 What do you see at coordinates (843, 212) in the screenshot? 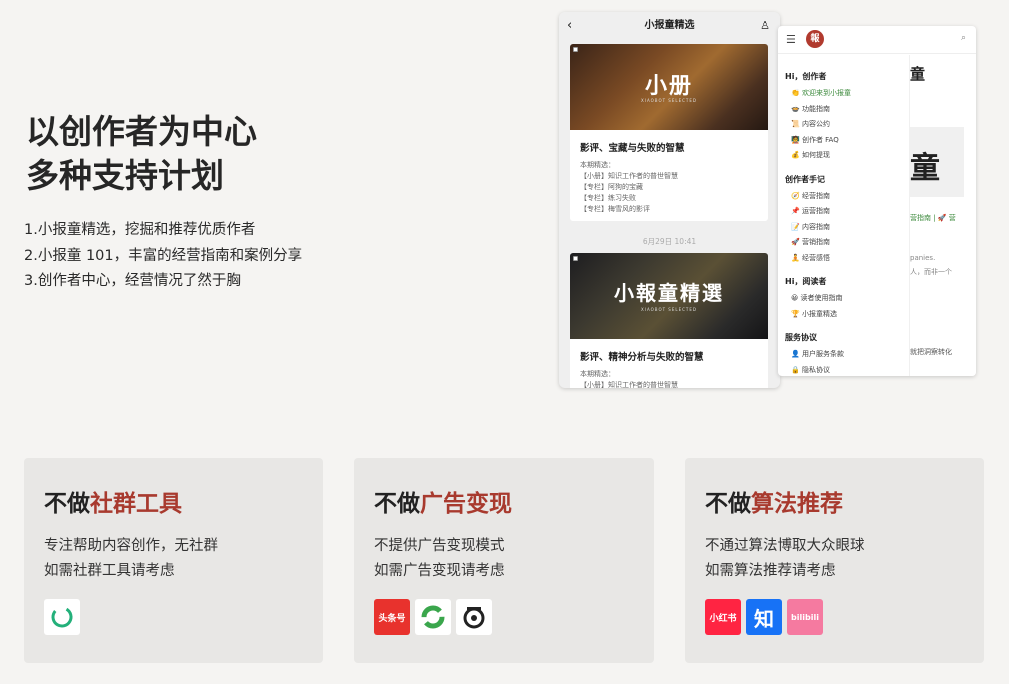
I see `sidebar-item: 📌 运营指南` at bounding box center [843, 212].